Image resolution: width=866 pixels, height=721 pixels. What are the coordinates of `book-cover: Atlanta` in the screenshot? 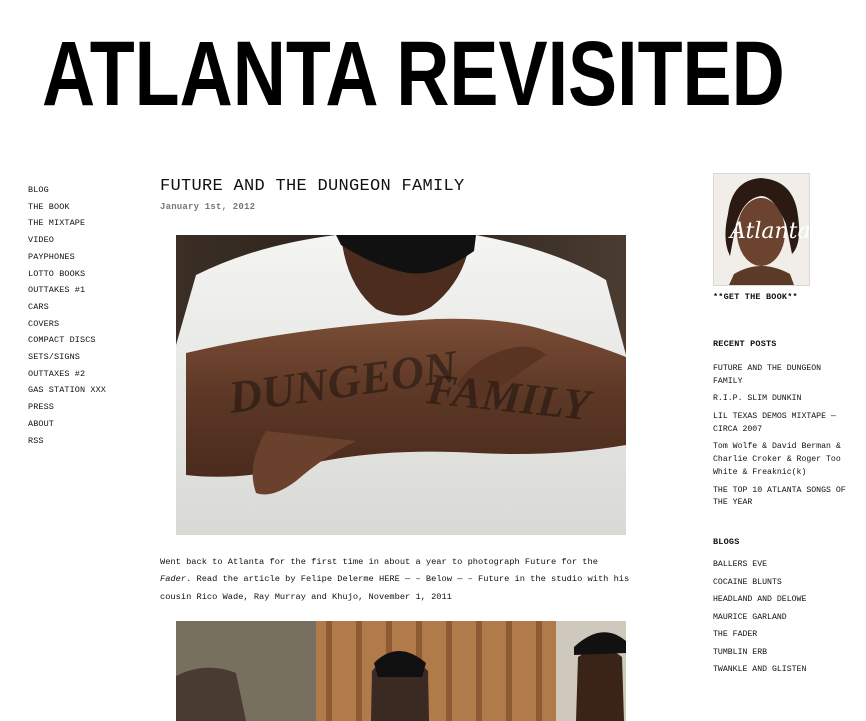 It's located at (761, 229).